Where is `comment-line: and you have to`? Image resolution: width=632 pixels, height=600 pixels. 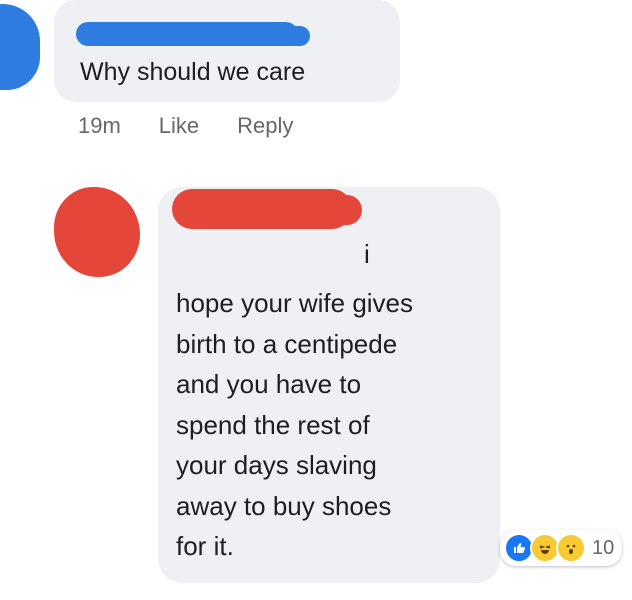
comment-line: and you have to is located at coordinates (269, 384).